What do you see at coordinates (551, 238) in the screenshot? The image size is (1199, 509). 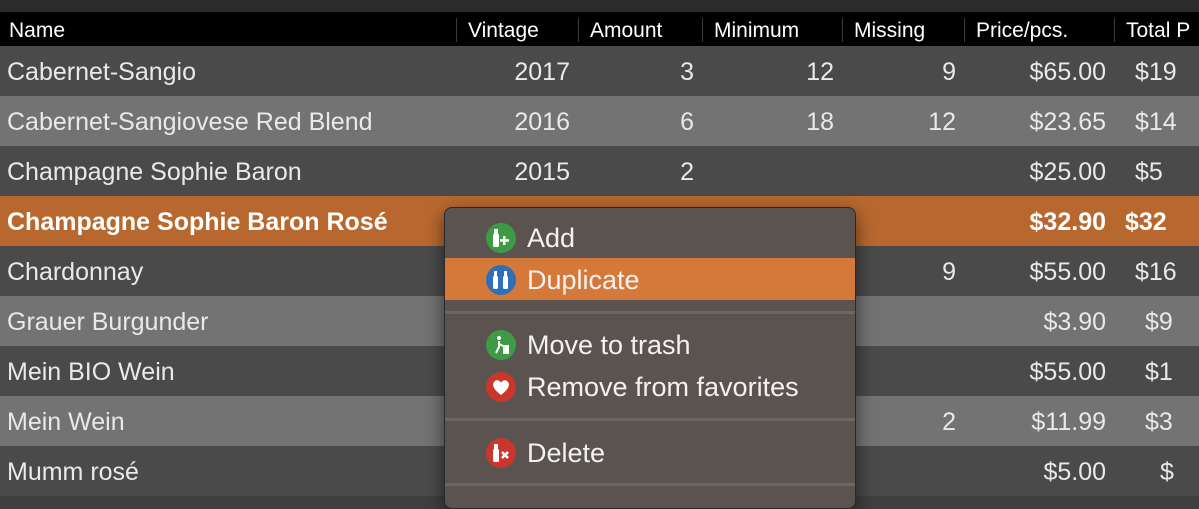 I see `menu-item-label: Add` at bounding box center [551, 238].